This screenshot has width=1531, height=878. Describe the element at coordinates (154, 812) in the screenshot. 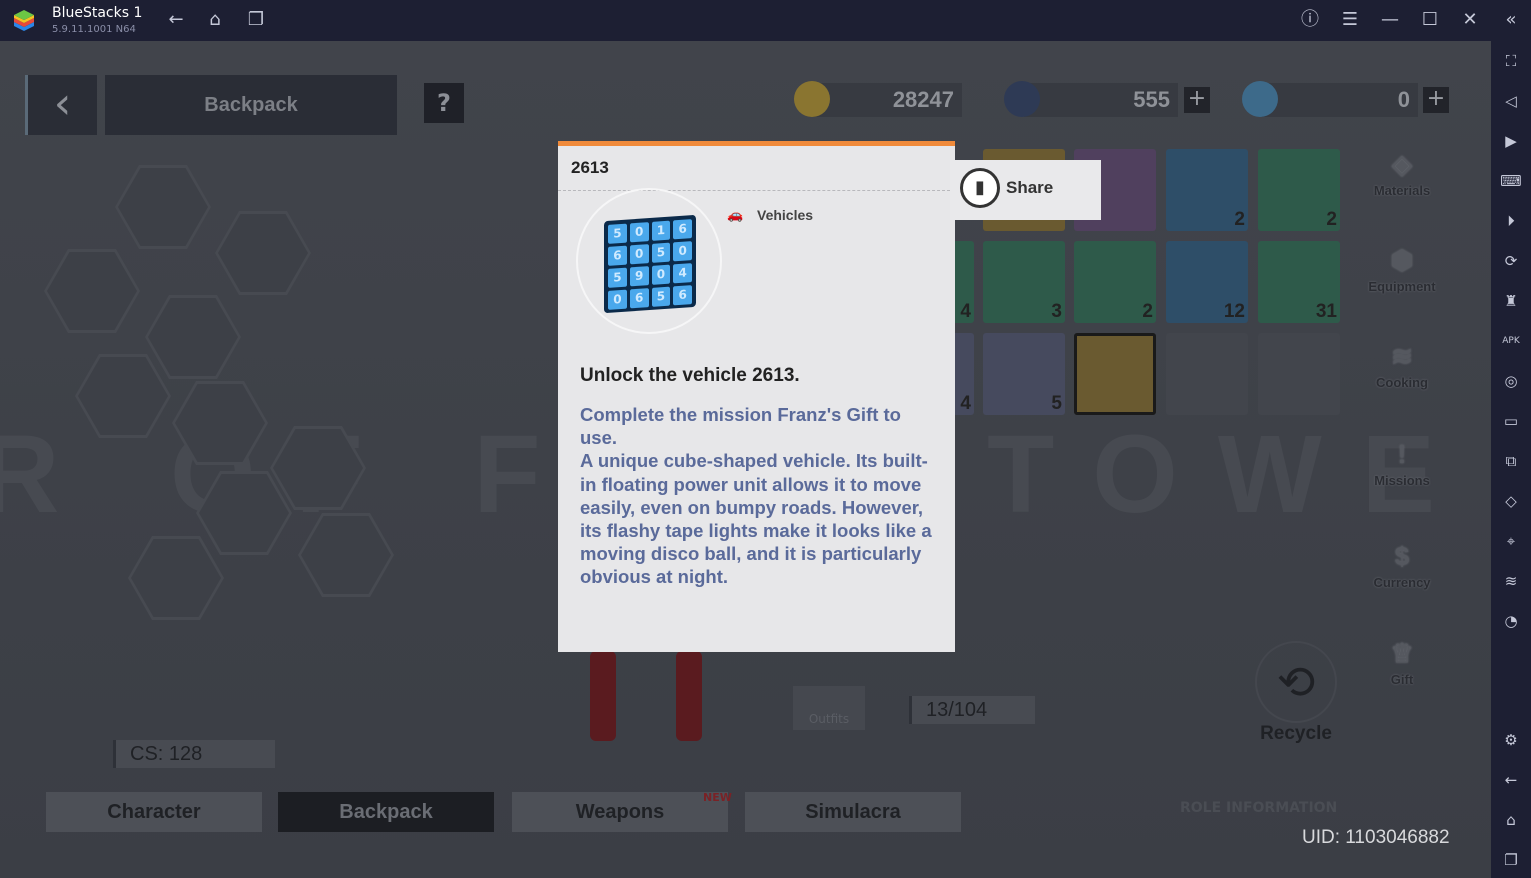

I see `tab-character: Character` at that location.